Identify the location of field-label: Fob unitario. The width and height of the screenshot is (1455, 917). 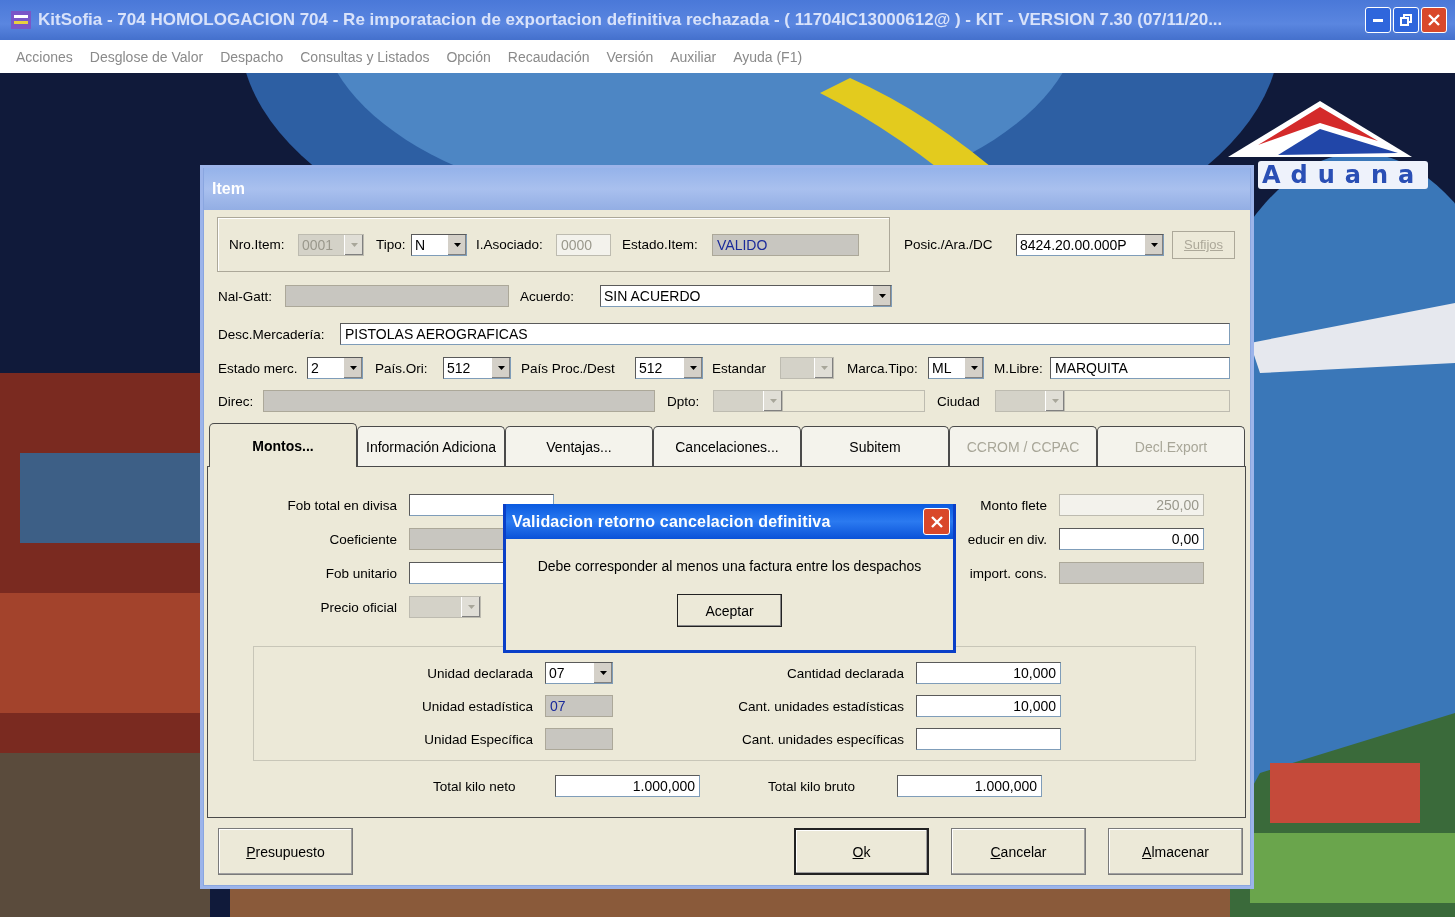
(361, 573).